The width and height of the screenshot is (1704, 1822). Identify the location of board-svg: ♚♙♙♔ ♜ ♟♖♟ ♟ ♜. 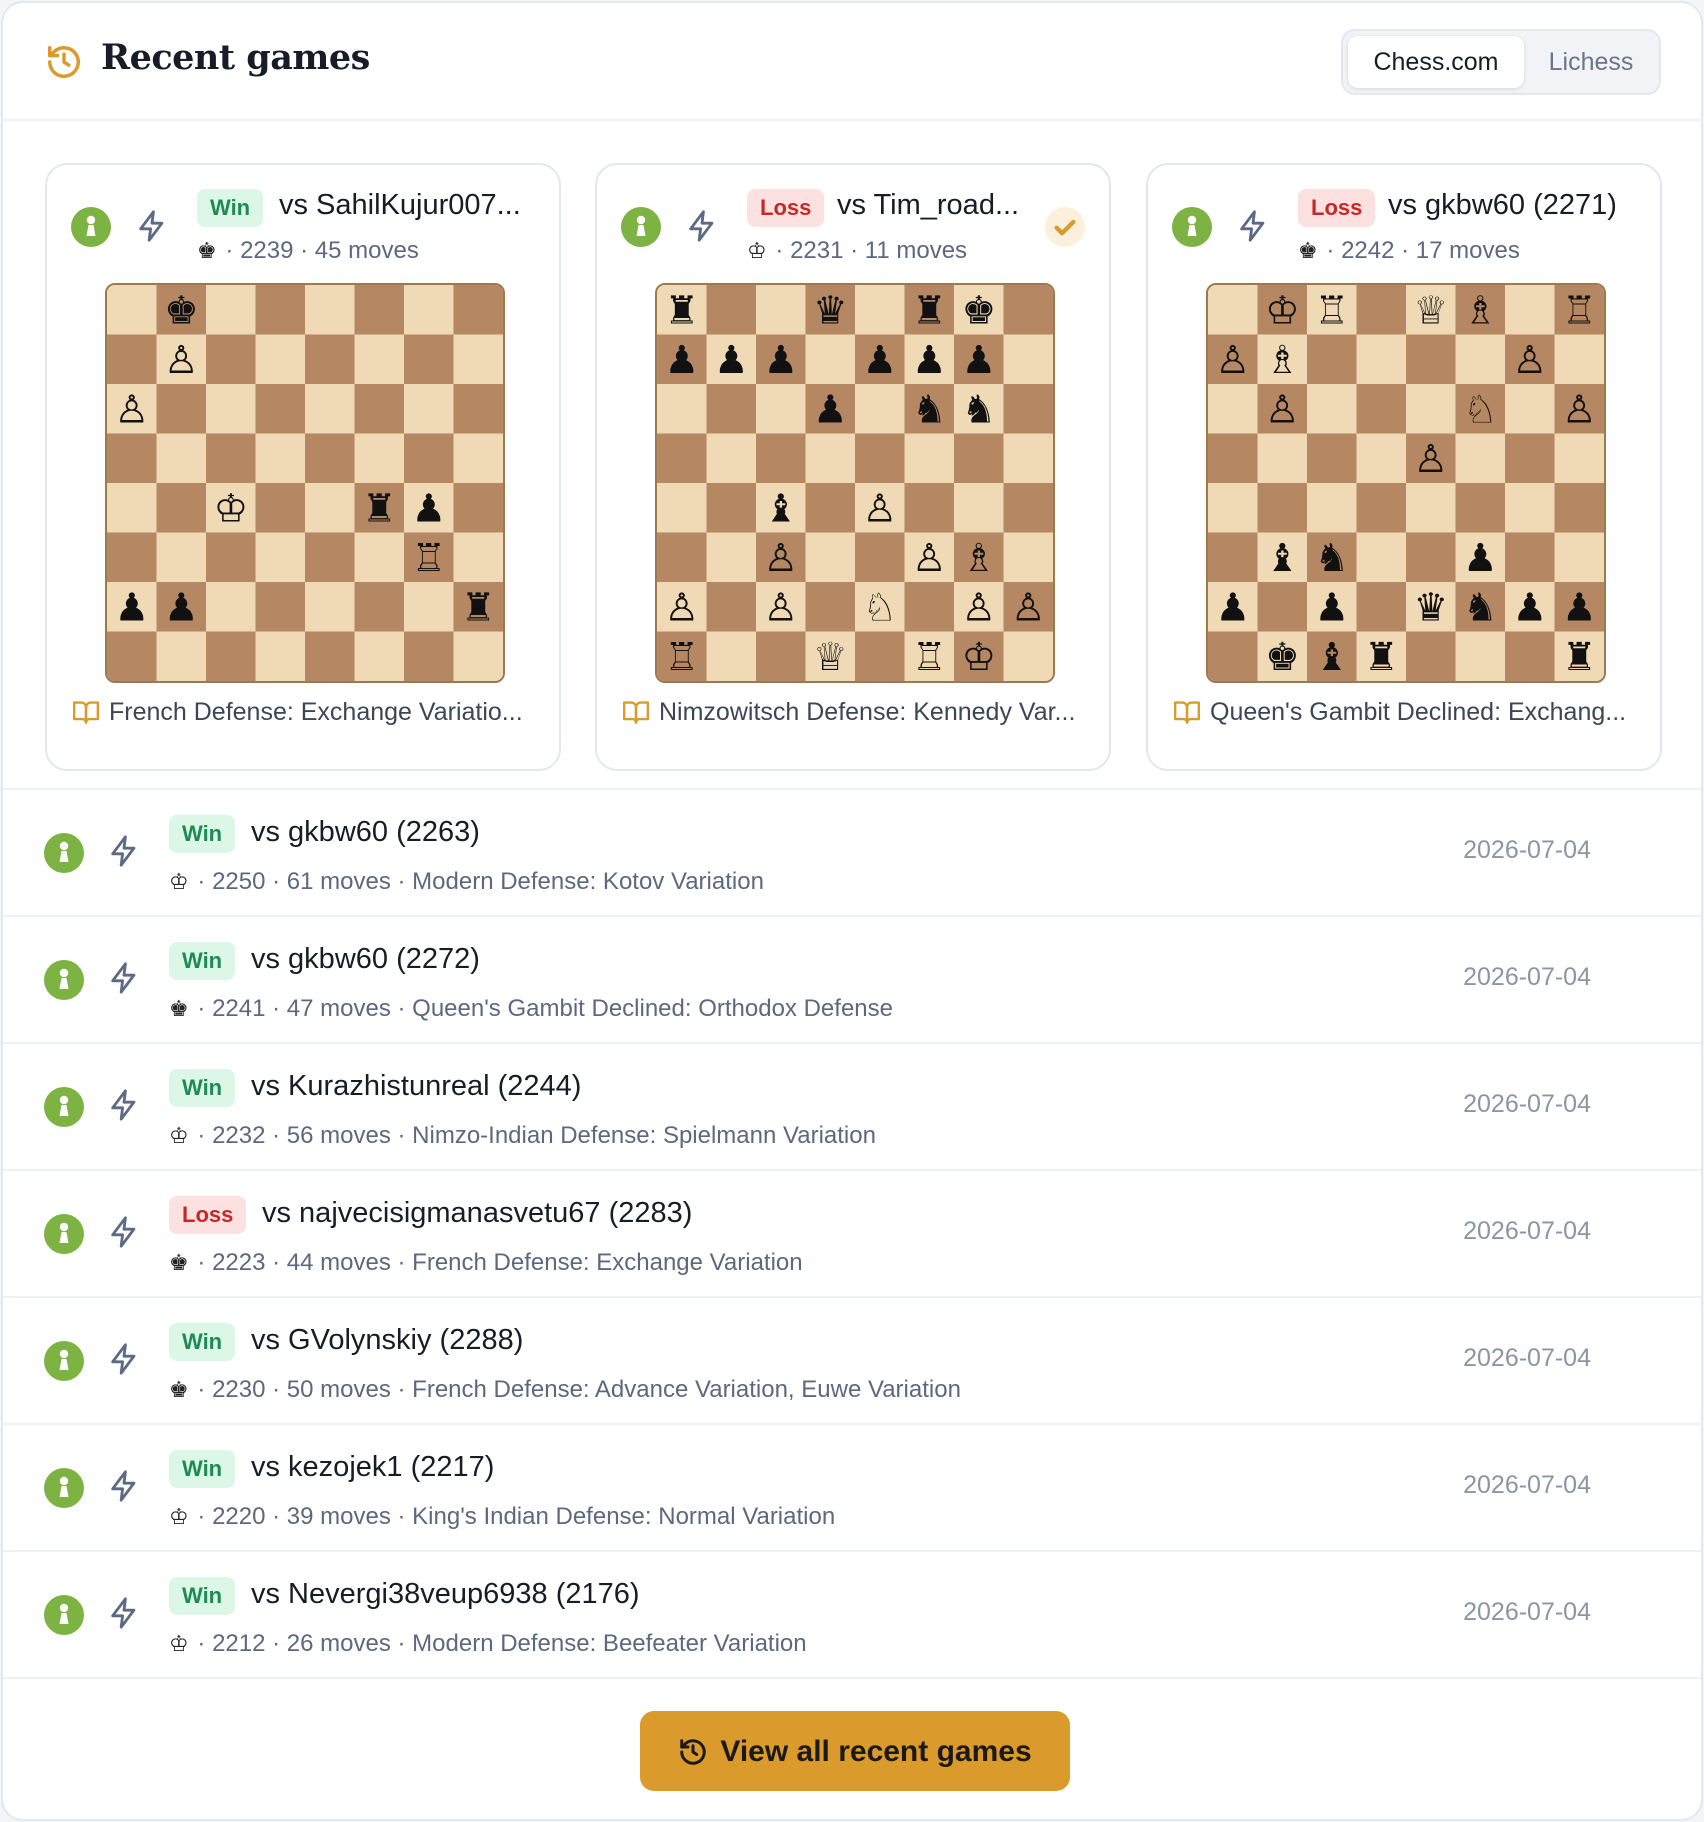
(305, 483).